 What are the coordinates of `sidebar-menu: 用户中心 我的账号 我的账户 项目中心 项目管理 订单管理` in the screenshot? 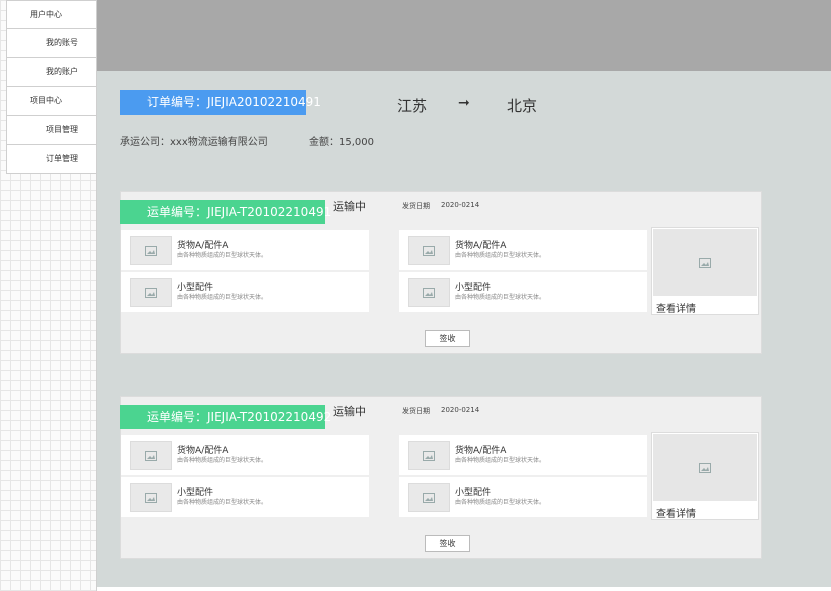 It's located at (51, 87).